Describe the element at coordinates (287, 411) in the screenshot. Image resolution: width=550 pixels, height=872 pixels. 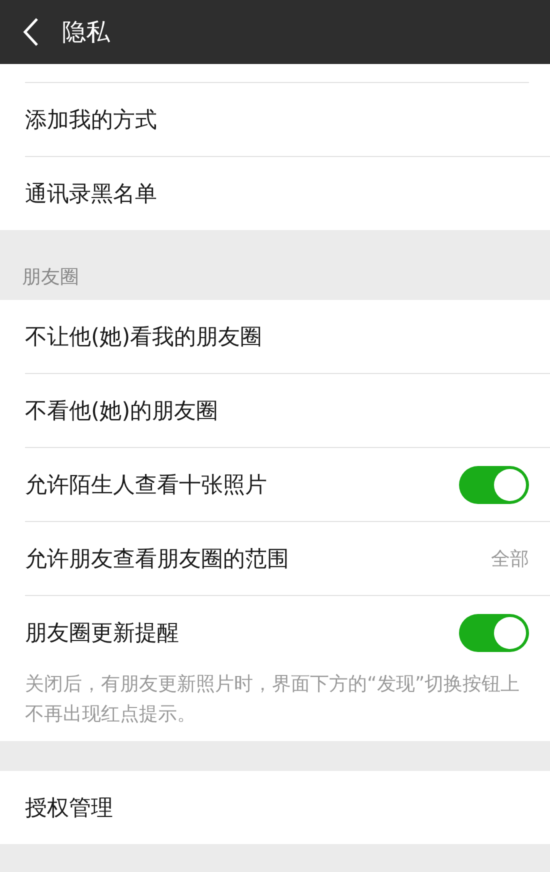
I see `settings-row: 不看他(她)的朋友圈` at that location.